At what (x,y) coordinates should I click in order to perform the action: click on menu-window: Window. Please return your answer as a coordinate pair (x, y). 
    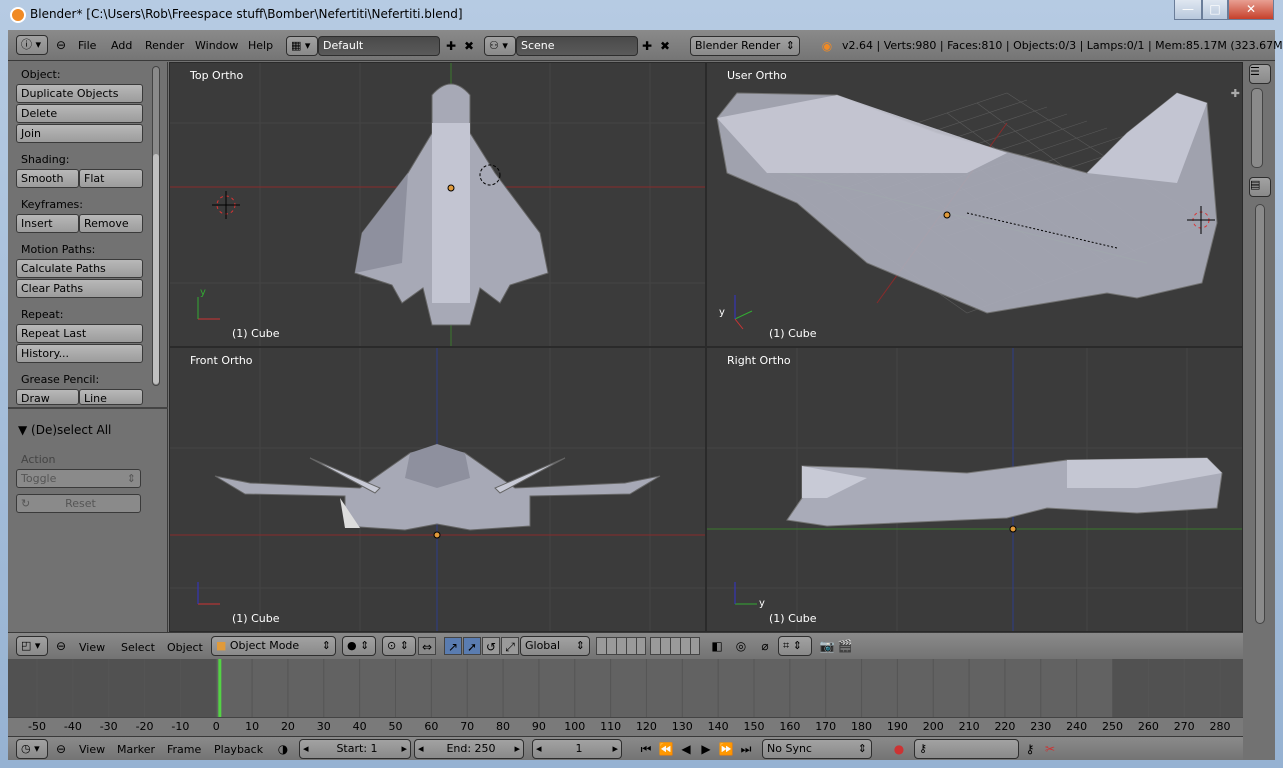
    Looking at the image, I should click on (216, 45).